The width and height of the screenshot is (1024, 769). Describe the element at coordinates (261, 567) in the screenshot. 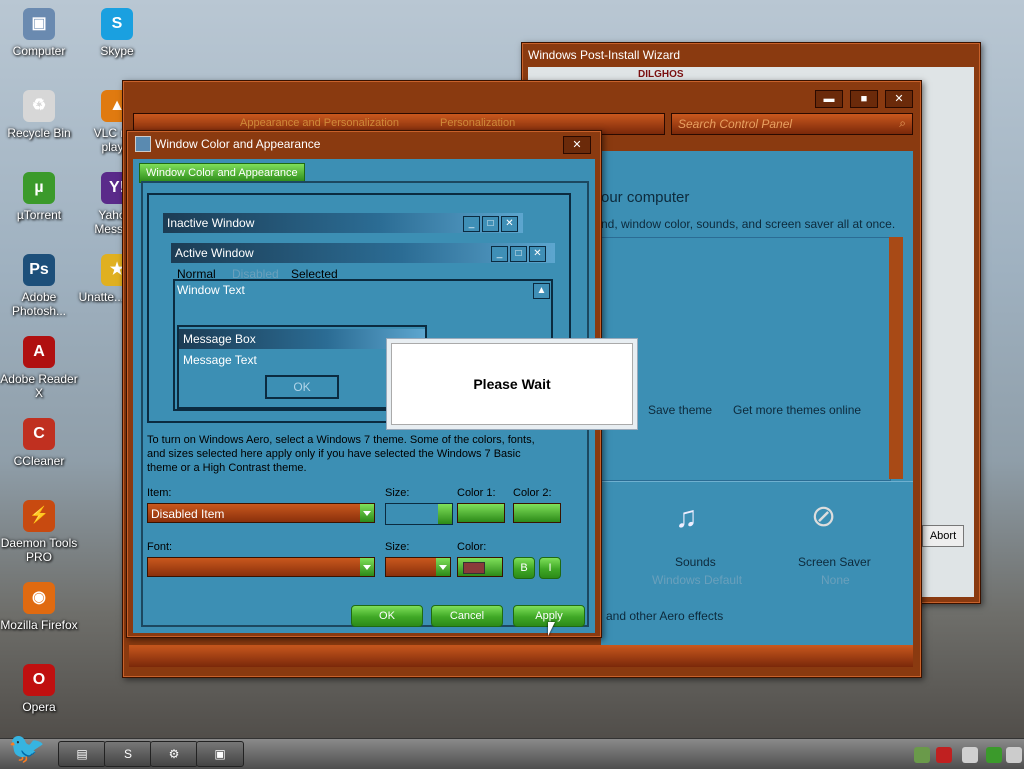

I see `font-select` at that location.